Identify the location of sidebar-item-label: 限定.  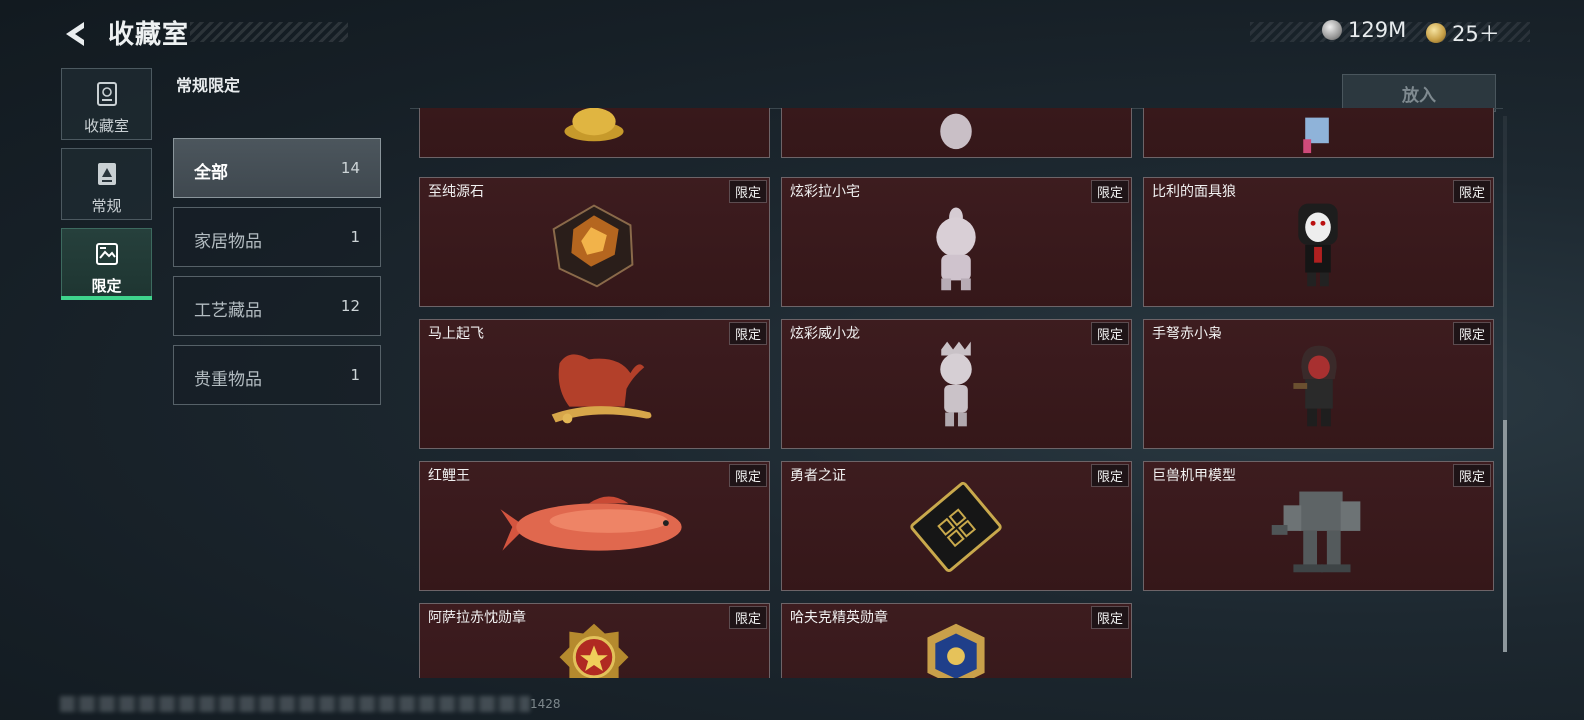
(106, 286).